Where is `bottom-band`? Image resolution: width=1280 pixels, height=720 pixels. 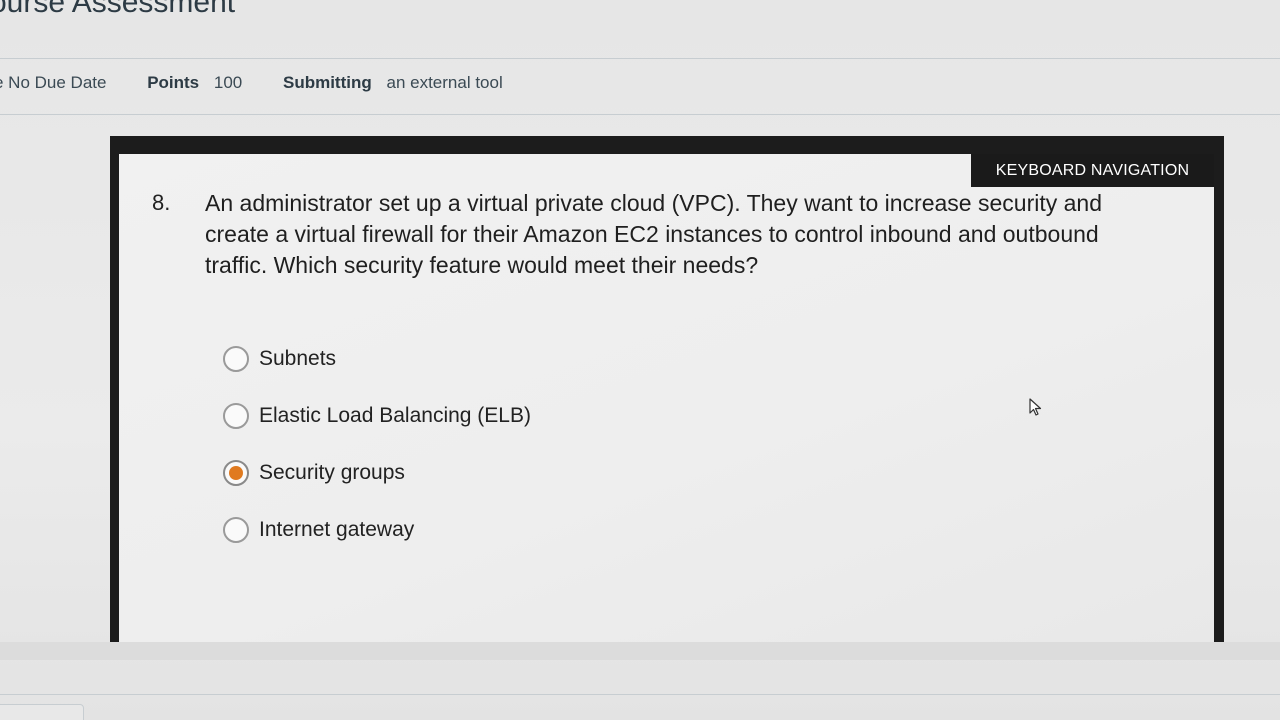 bottom-band is located at coordinates (640, 651).